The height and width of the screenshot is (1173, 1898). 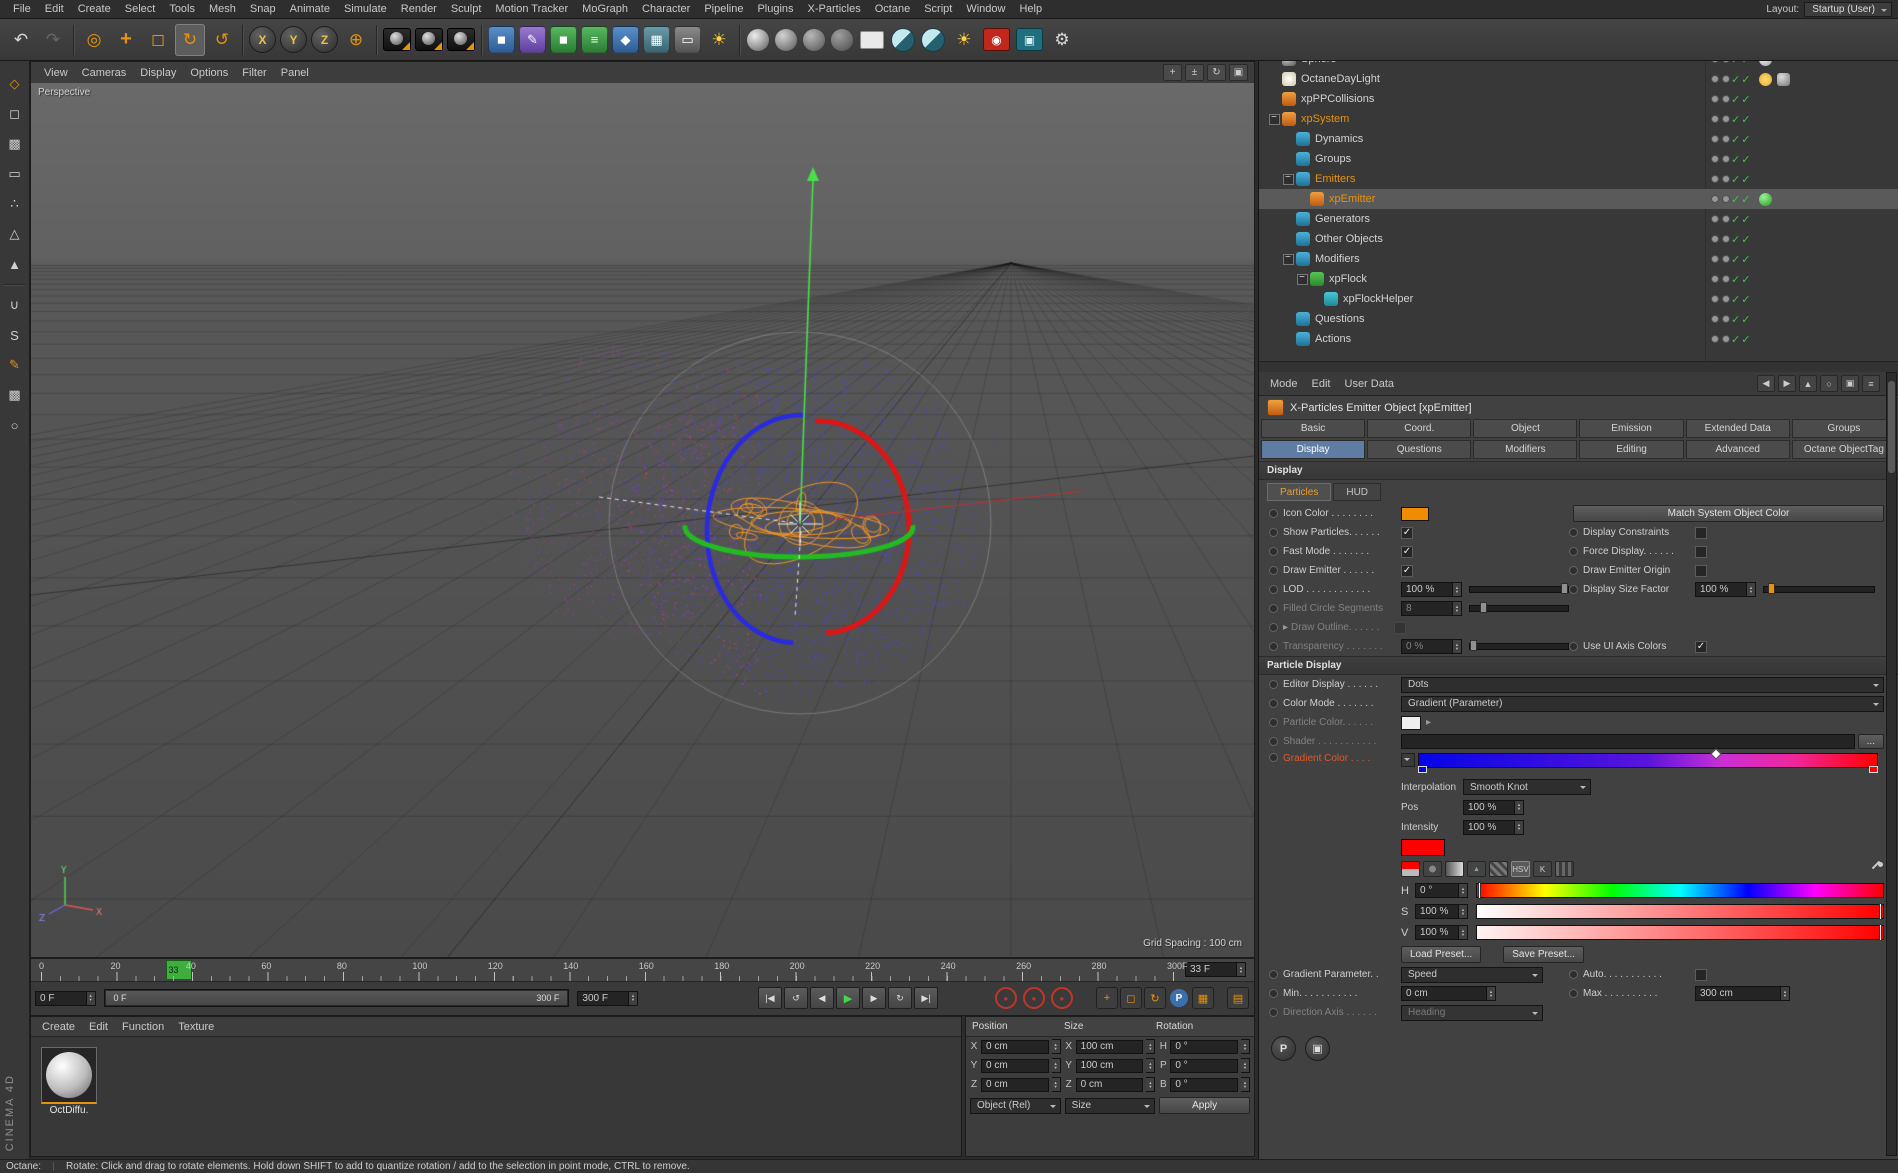 What do you see at coordinates (15, 395) in the screenshot?
I see `uv-mode-icon: ▩` at bounding box center [15, 395].